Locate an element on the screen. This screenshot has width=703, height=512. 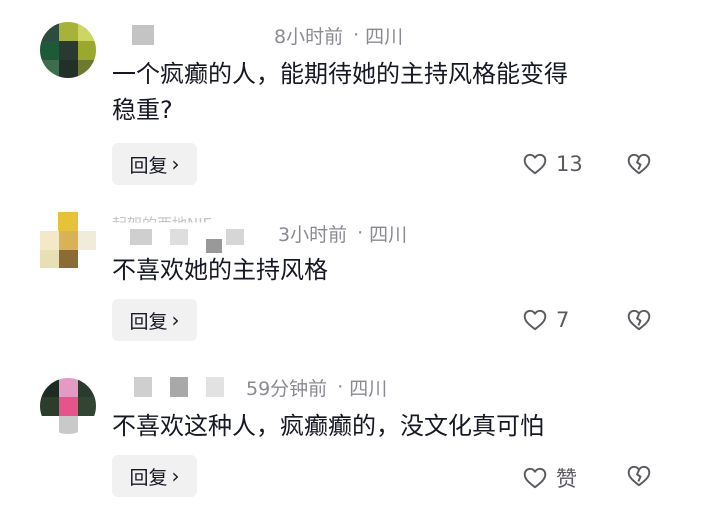
comment-text-line: 不喜欢这种人，疯癫癫的，没文化真可怕 is located at coordinates (328, 426).